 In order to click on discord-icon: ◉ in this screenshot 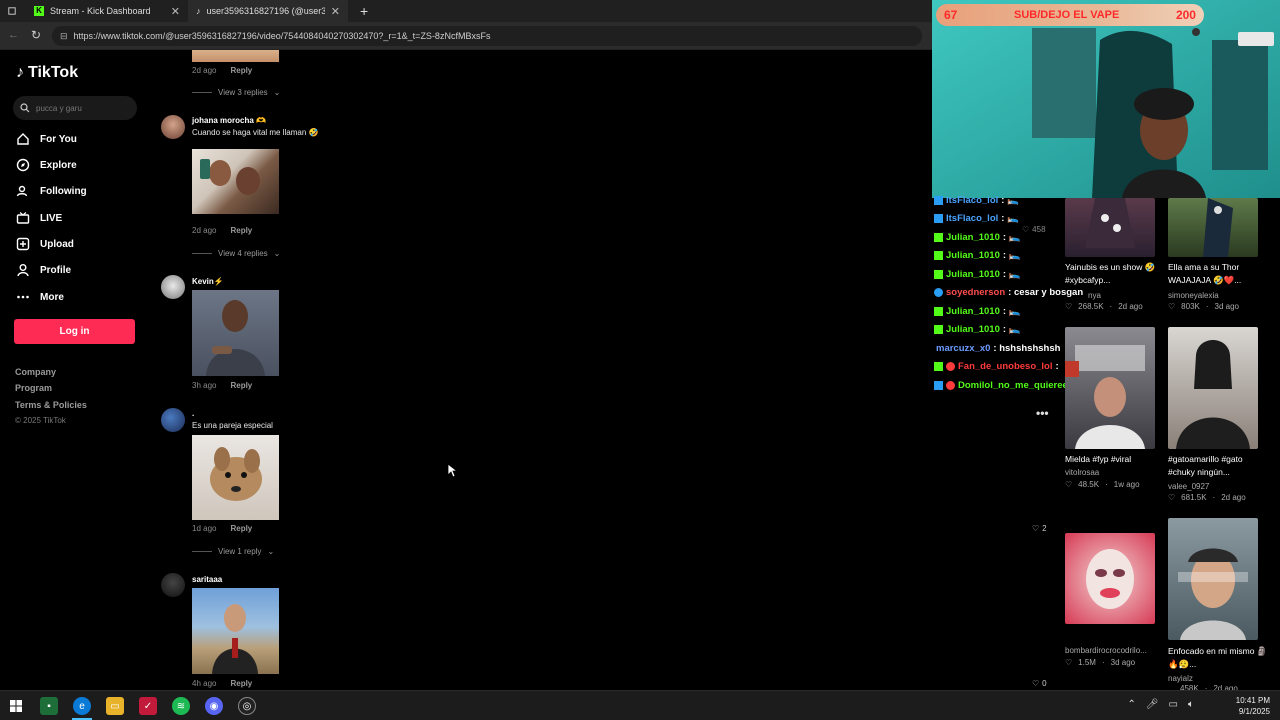, I will do `click(214, 706)`.